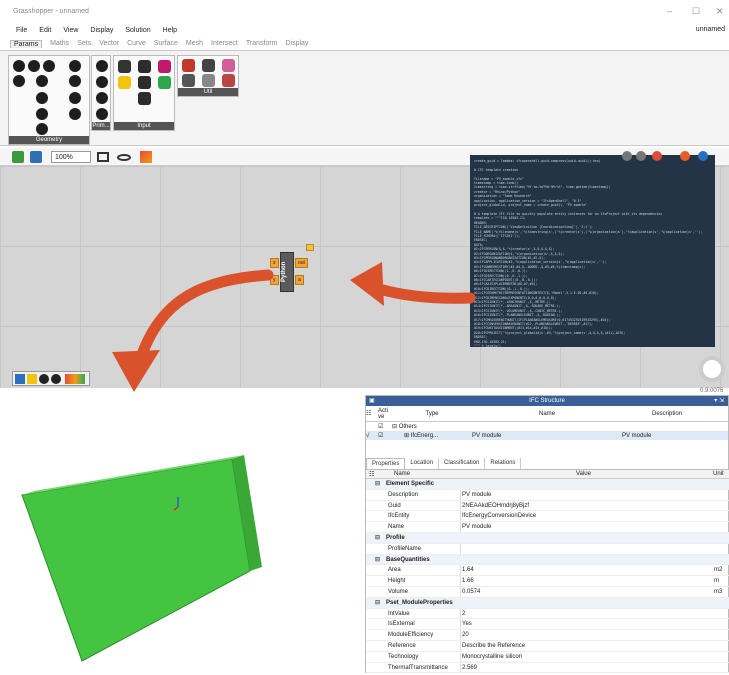 This screenshot has height=675, width=729. What do you see at coordinates (386, 463) in the screenshot?
I see `tab-properties: Properties` at bounding box center [386, 463].